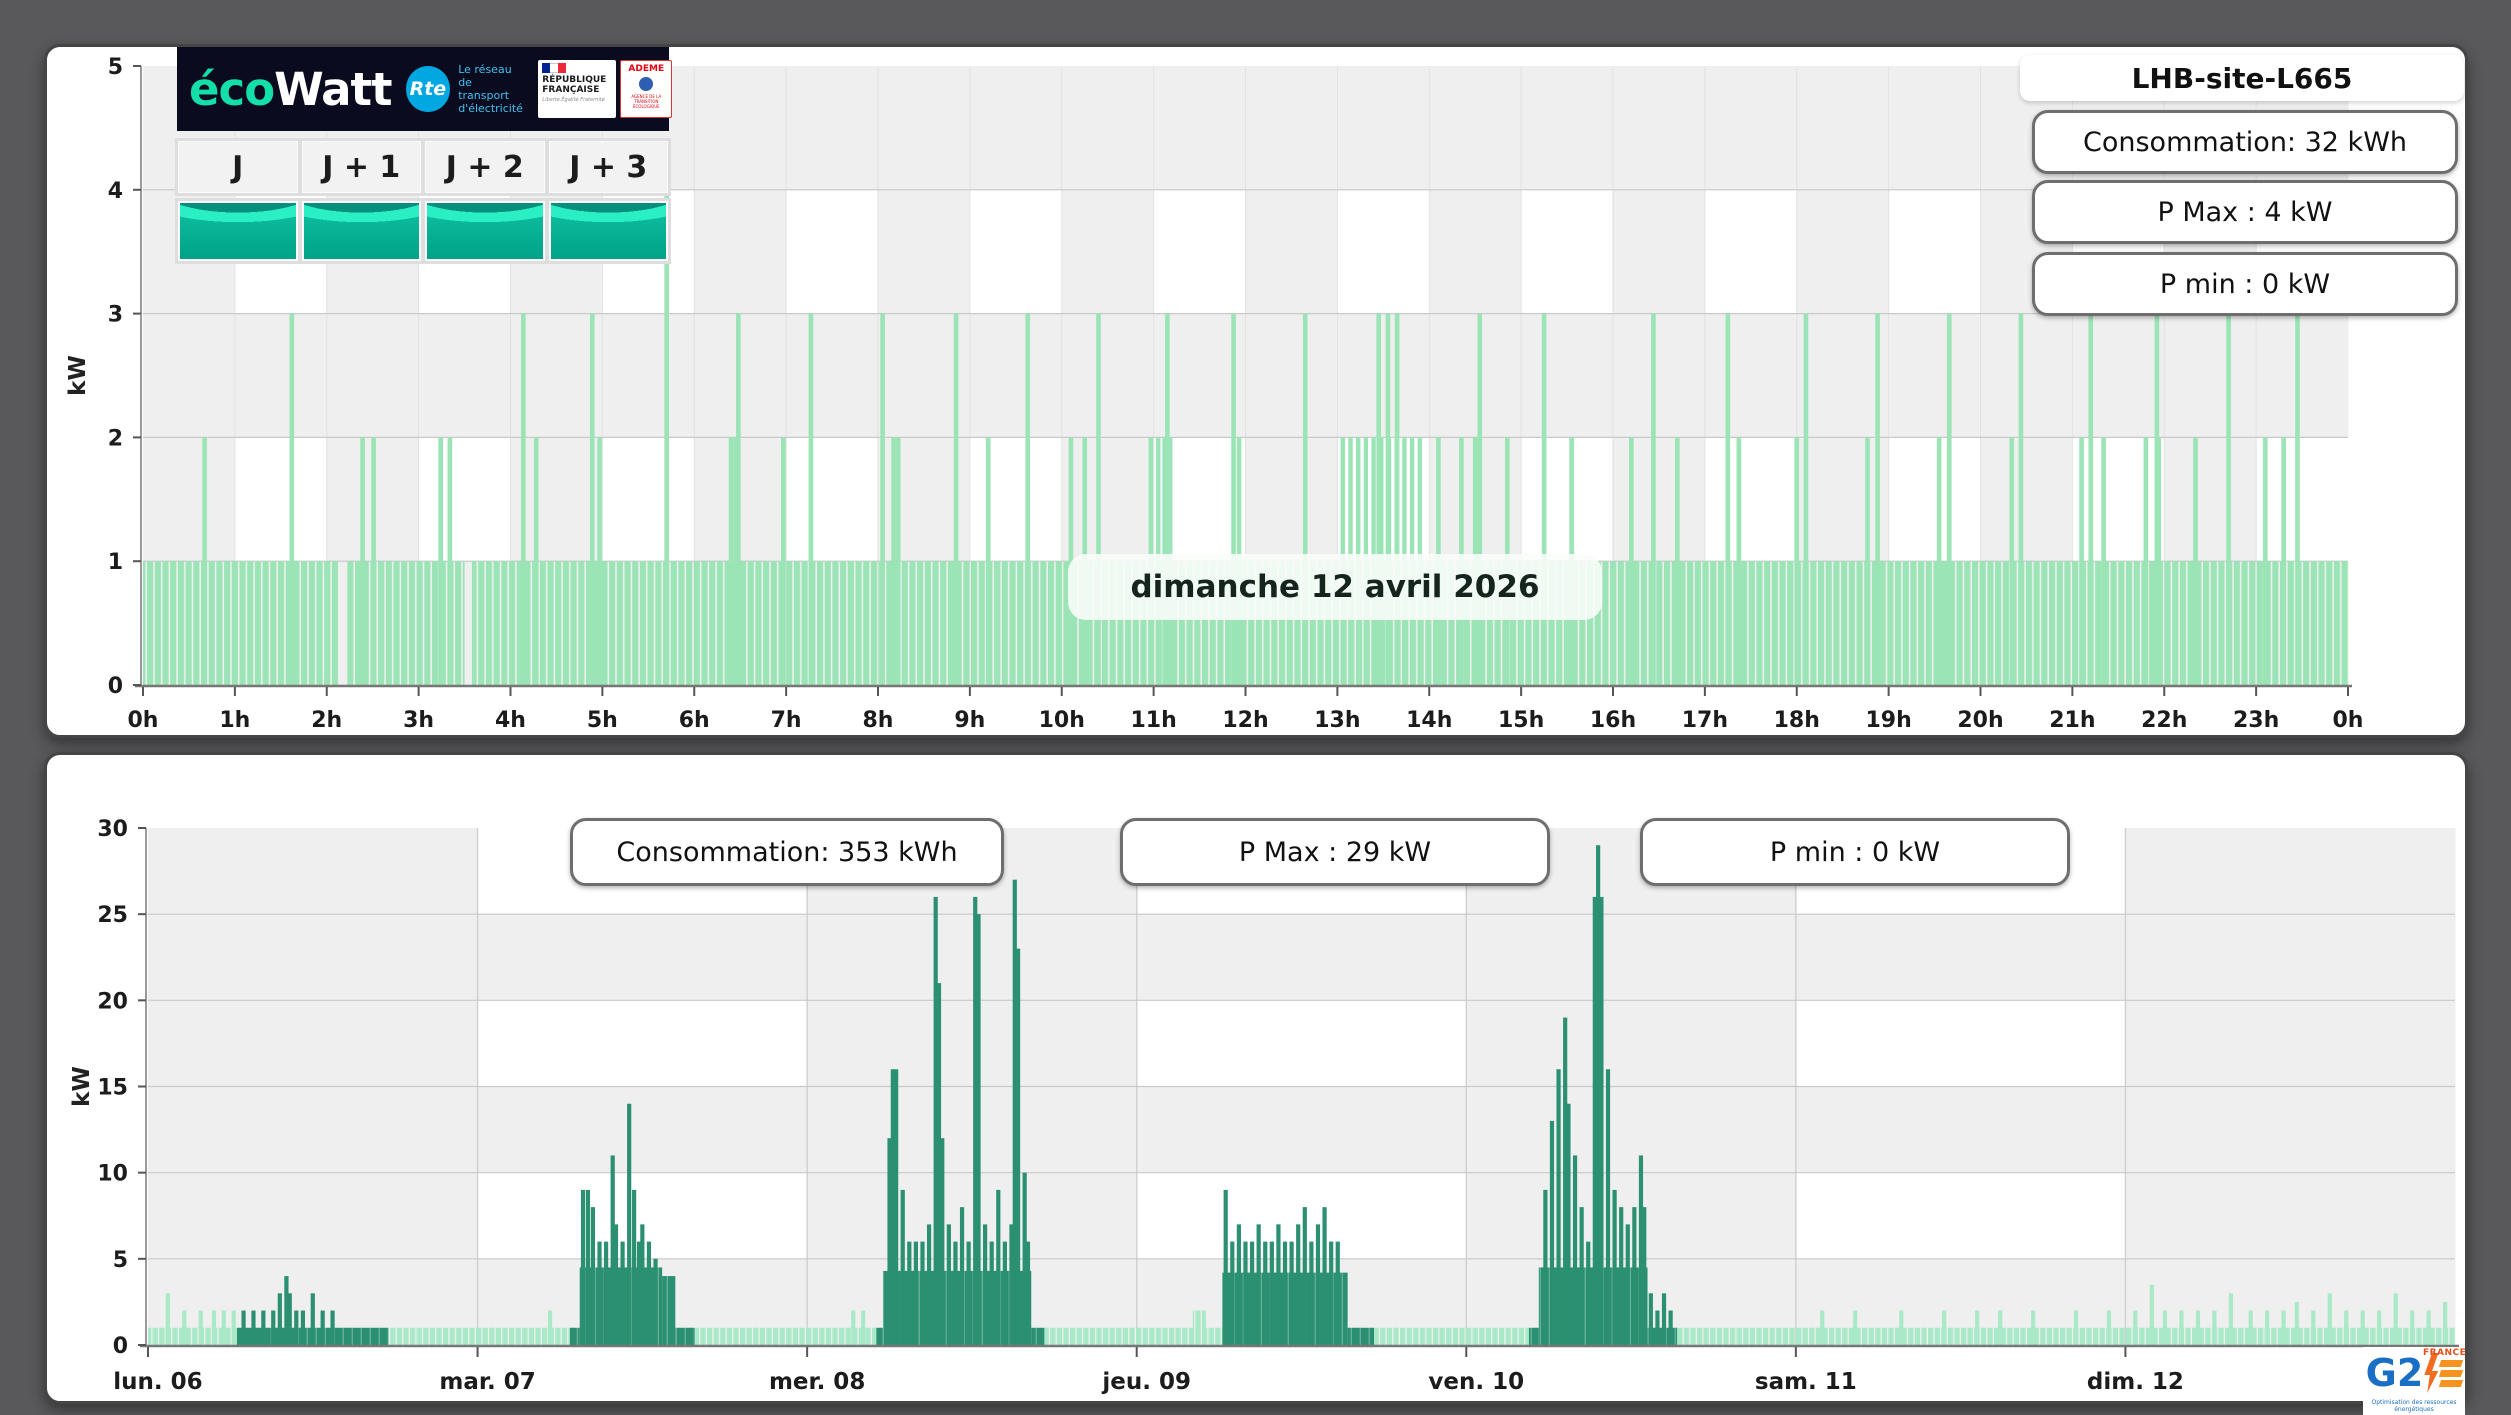 Image resolution: width=2511 pixels, height=1415 pixels. What do you see at coordinates (238, 231) in the screenshot?
I see `ecowatt-signal-icon-j` at bounding box center [238, 231].